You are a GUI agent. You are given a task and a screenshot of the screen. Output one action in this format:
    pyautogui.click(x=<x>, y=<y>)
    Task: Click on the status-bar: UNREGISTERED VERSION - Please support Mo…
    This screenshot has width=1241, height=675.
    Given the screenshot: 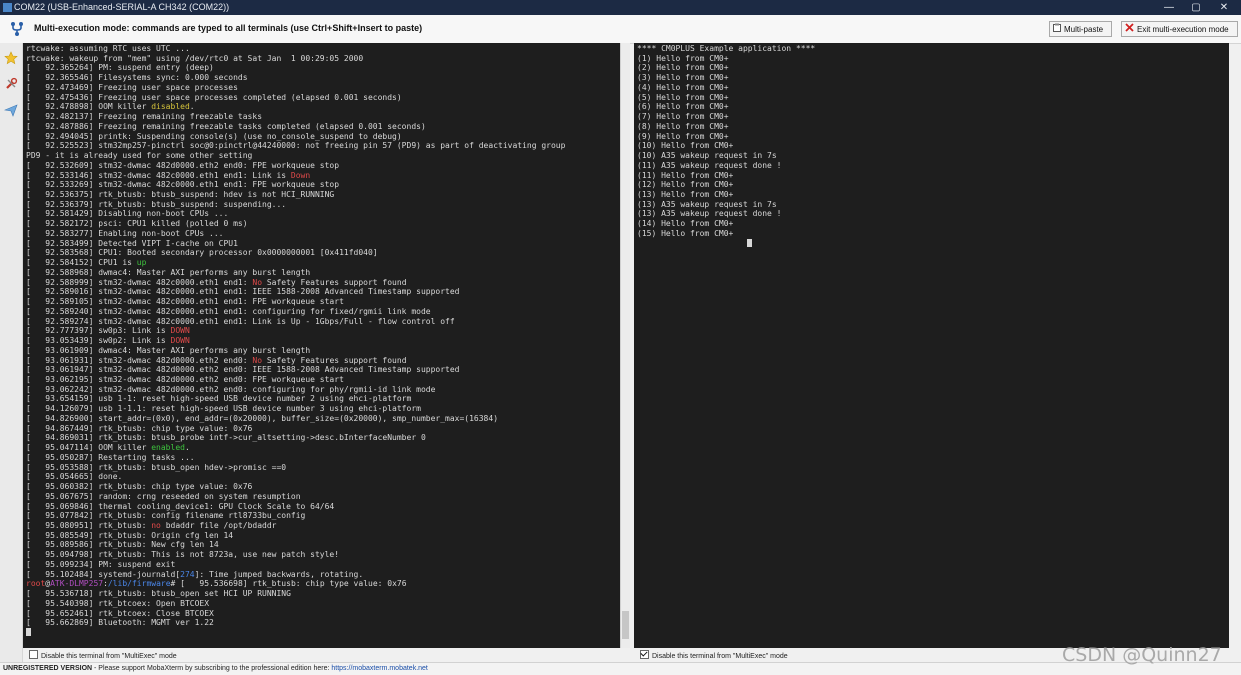 What is the action you would take?
    pyautogui.click(x=620, y=668)
    